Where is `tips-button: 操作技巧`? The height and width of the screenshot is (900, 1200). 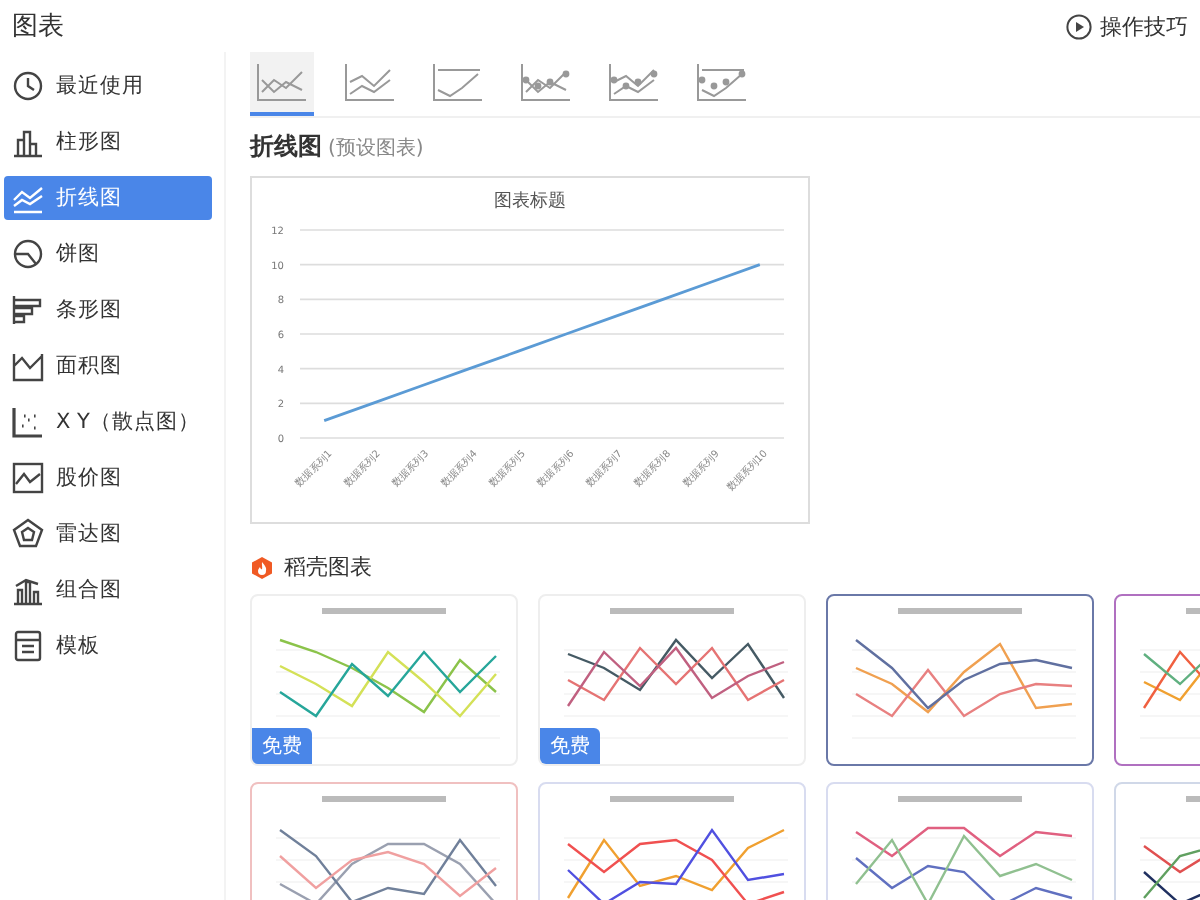 tips-button: 操作技巧 is located at coordinates (1127, 26).